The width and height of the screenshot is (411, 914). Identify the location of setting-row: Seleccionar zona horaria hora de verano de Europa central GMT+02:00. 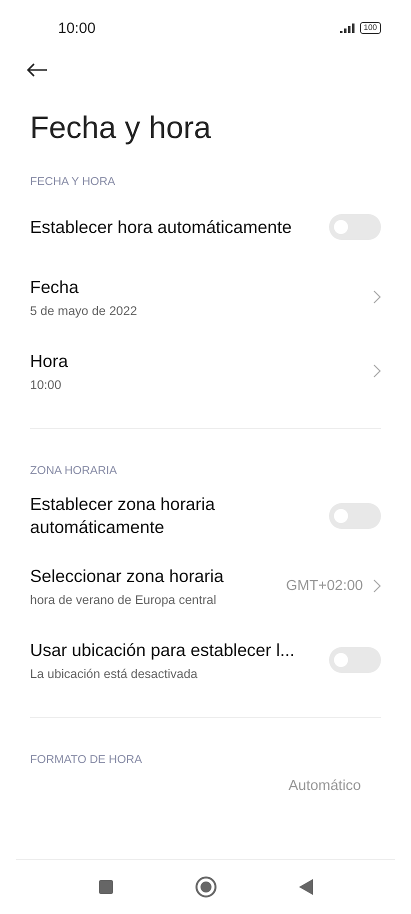
(205, 586).